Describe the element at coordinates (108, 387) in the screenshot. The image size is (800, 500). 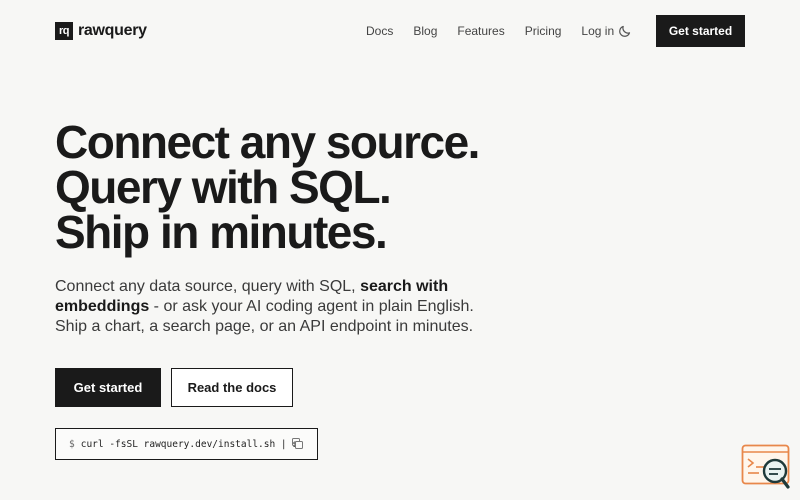
I see `get-started-button: Get started` at that location.